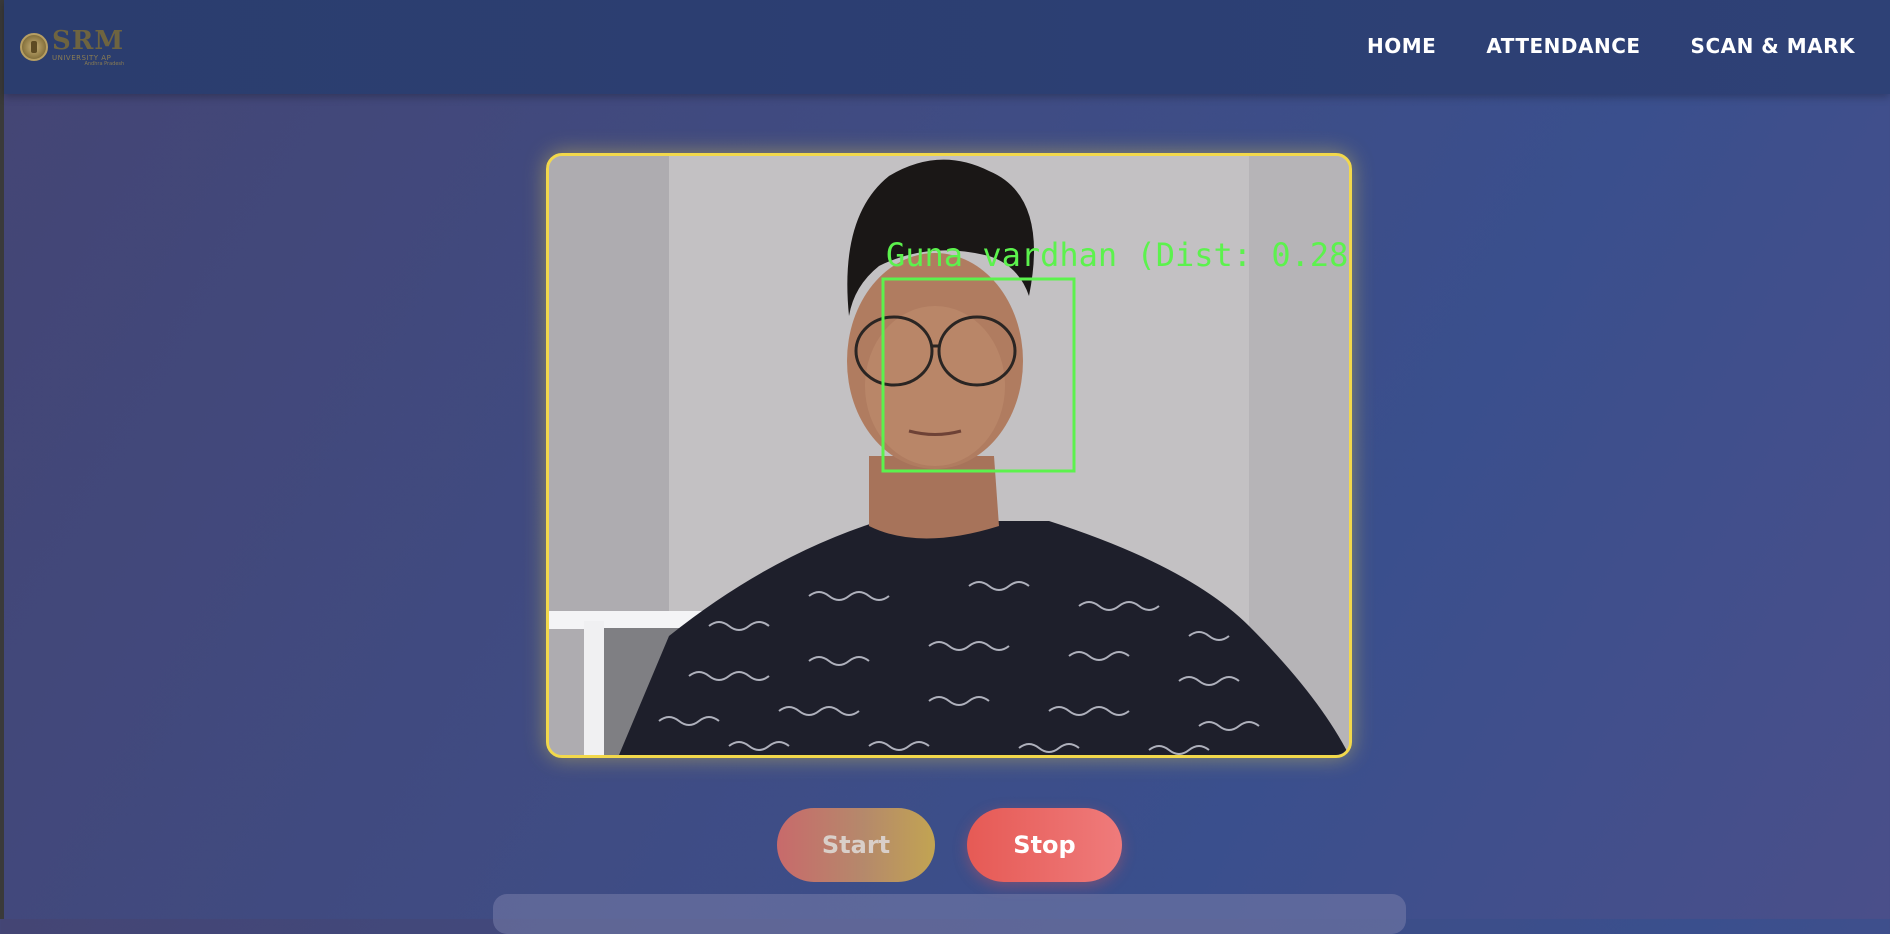  I want to click on face-detection-label: Guna vardhan (Dist: 0.28), so click(1119, 255).